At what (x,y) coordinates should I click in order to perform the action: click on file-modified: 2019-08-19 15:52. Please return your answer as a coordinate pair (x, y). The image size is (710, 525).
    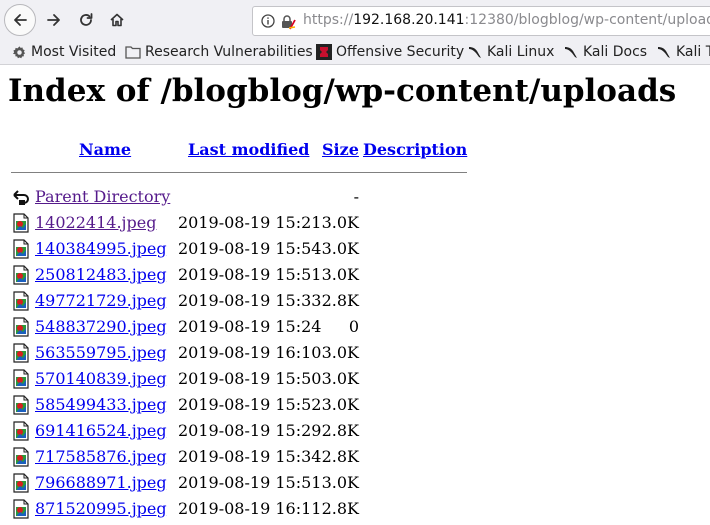
    Looking at the image, I should click on (250, 404).